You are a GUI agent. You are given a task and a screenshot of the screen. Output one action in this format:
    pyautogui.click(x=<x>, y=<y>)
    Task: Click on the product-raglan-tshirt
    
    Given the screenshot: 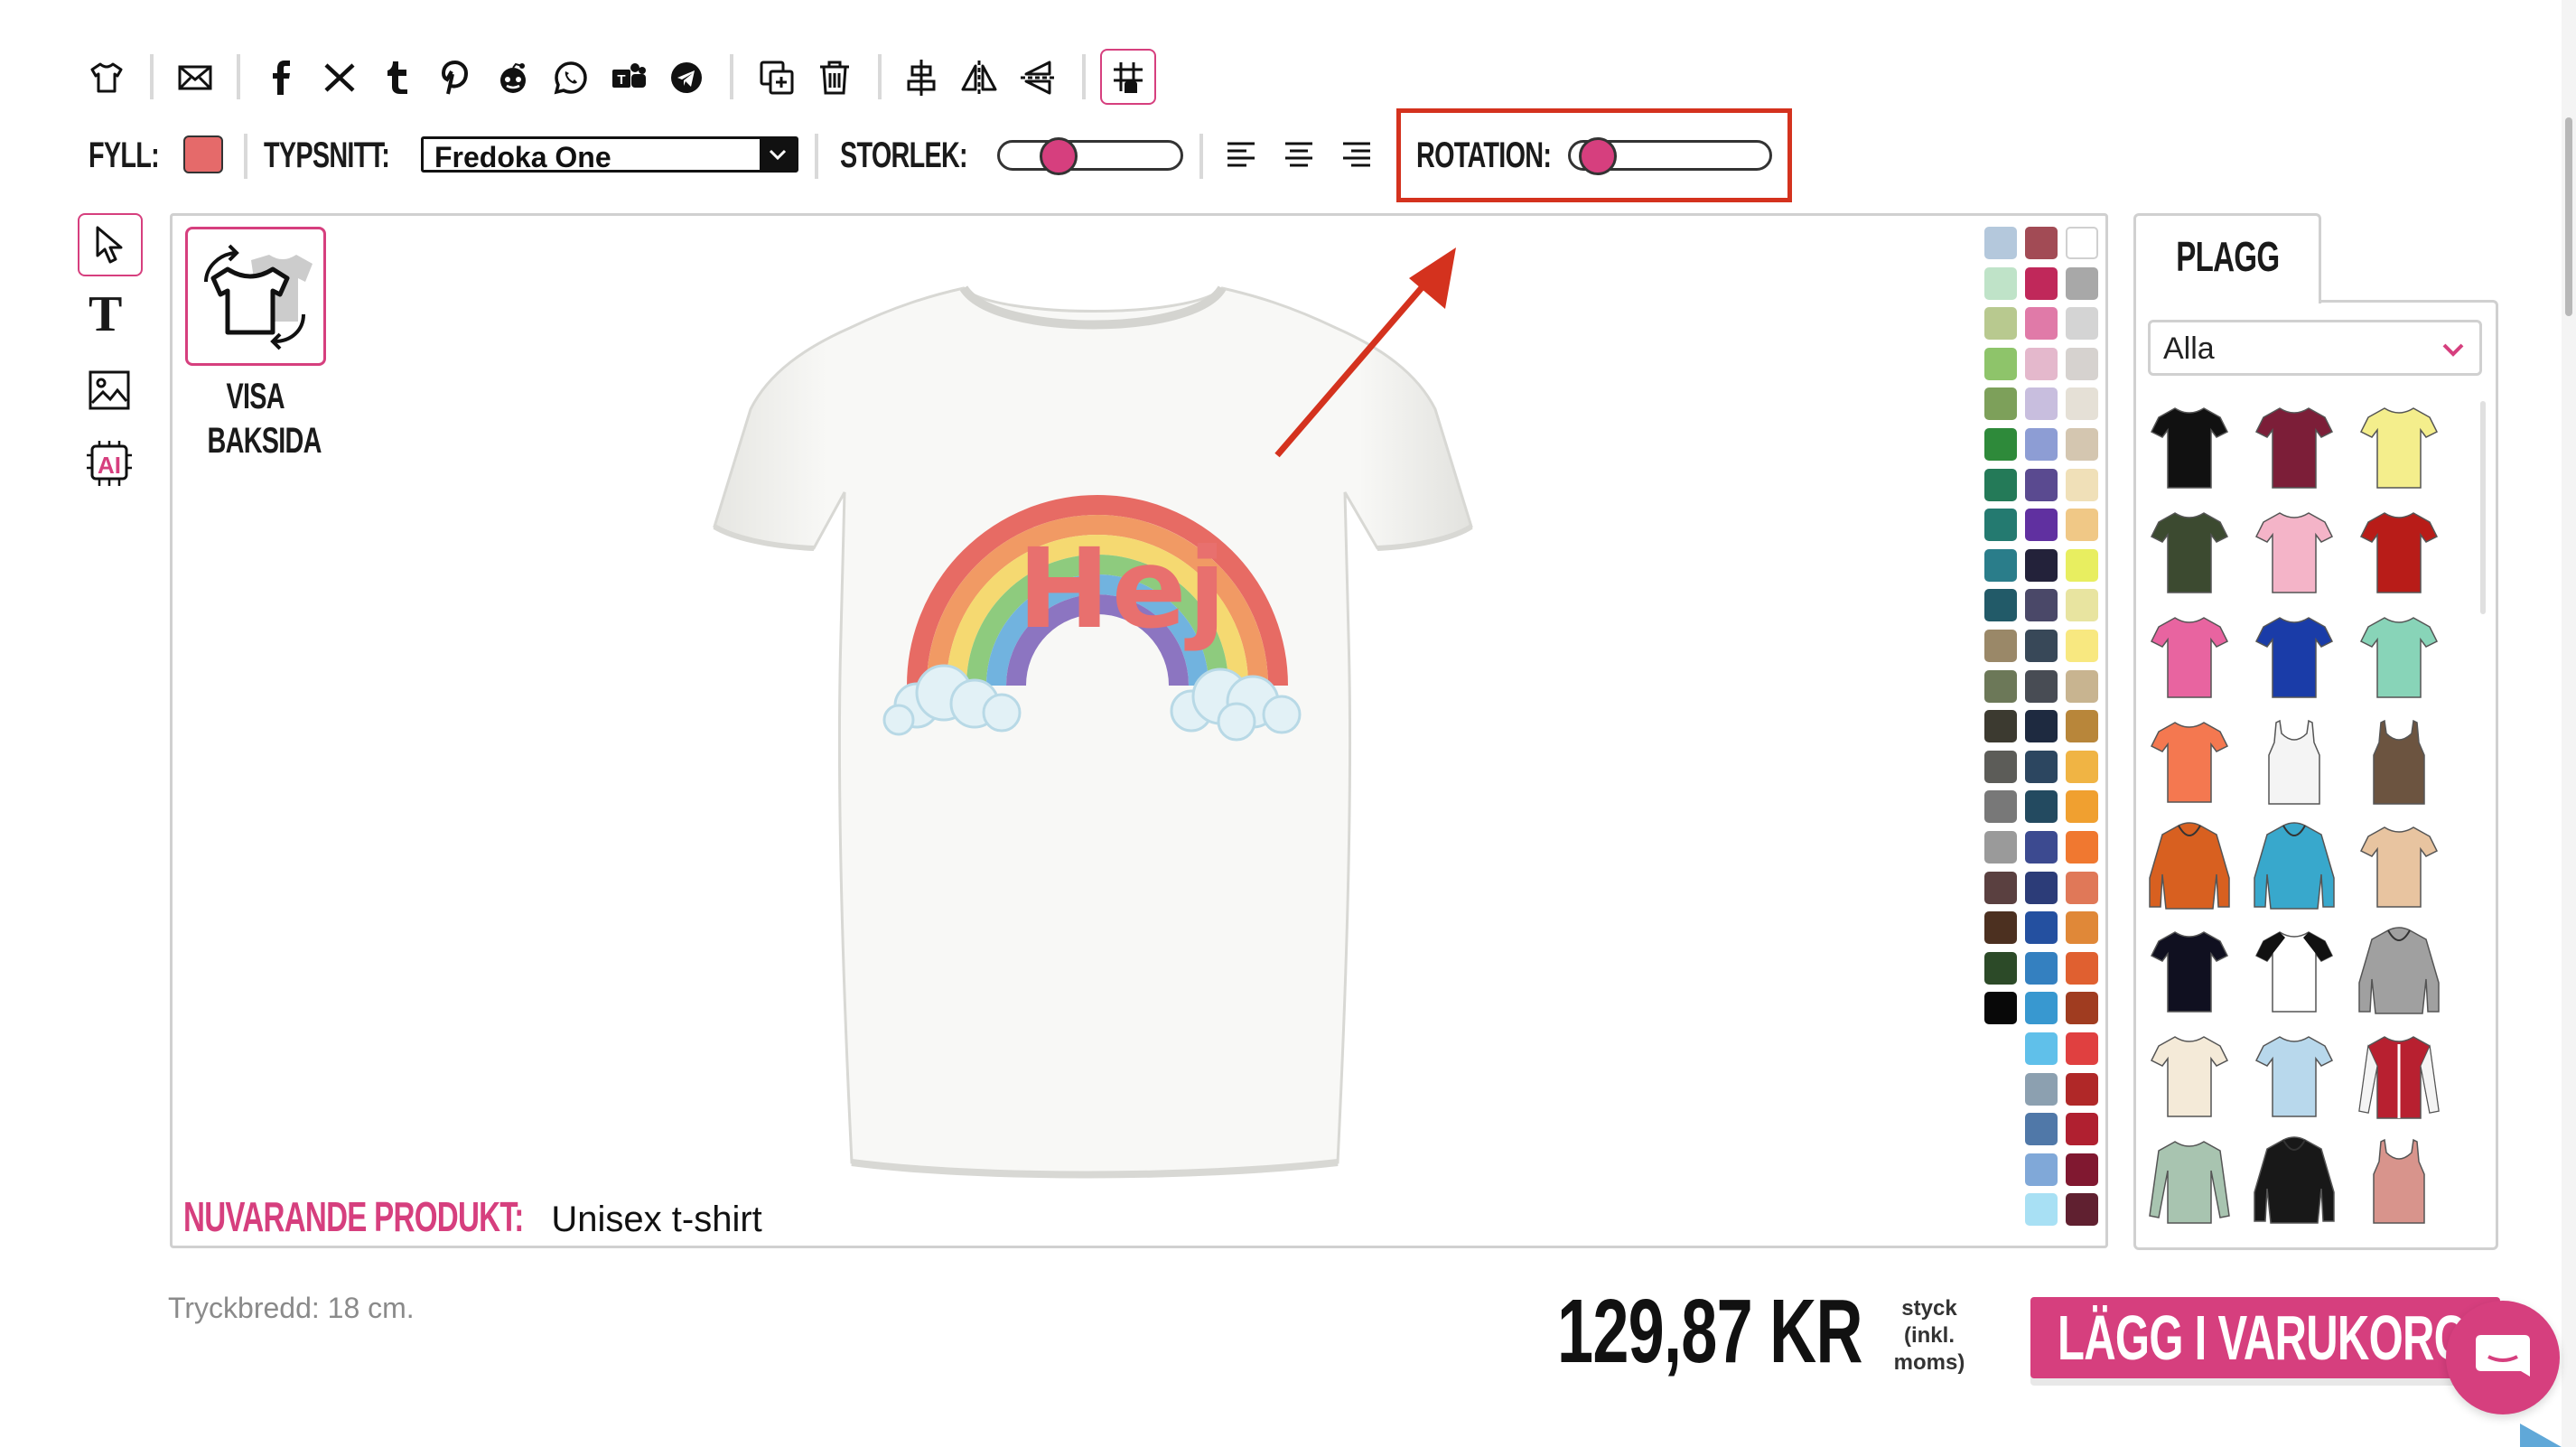 What is the action you would take?
    pyautogui.click(x=2294, y=973)
    